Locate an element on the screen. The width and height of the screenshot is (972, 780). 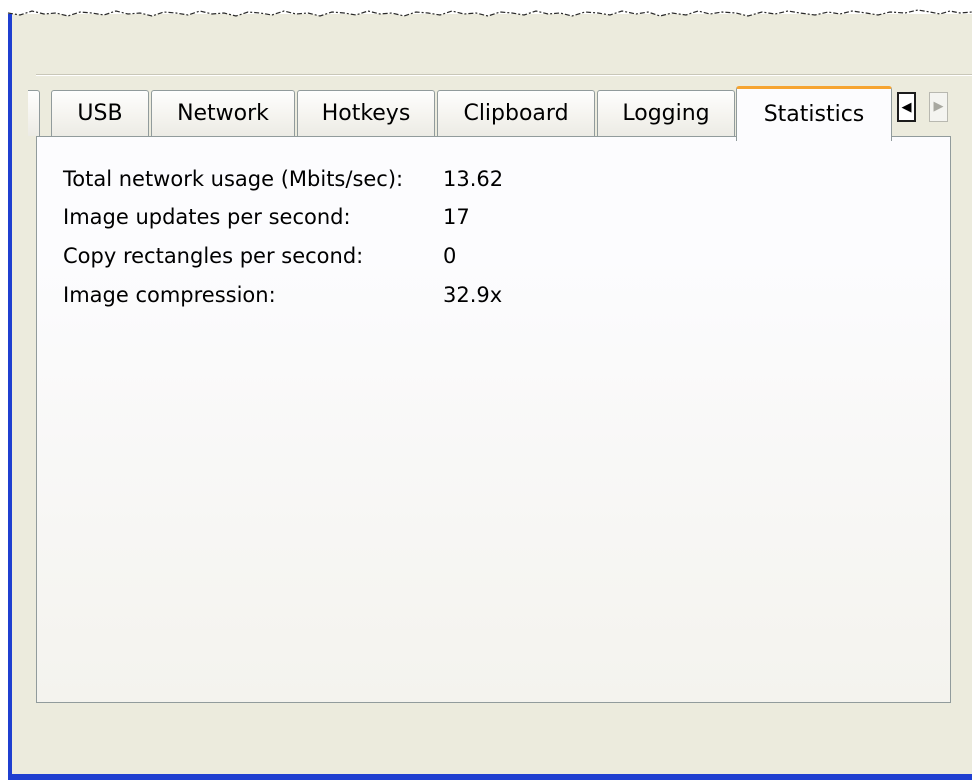
stats-label: Image compression: is located at coordinates (169, 295).